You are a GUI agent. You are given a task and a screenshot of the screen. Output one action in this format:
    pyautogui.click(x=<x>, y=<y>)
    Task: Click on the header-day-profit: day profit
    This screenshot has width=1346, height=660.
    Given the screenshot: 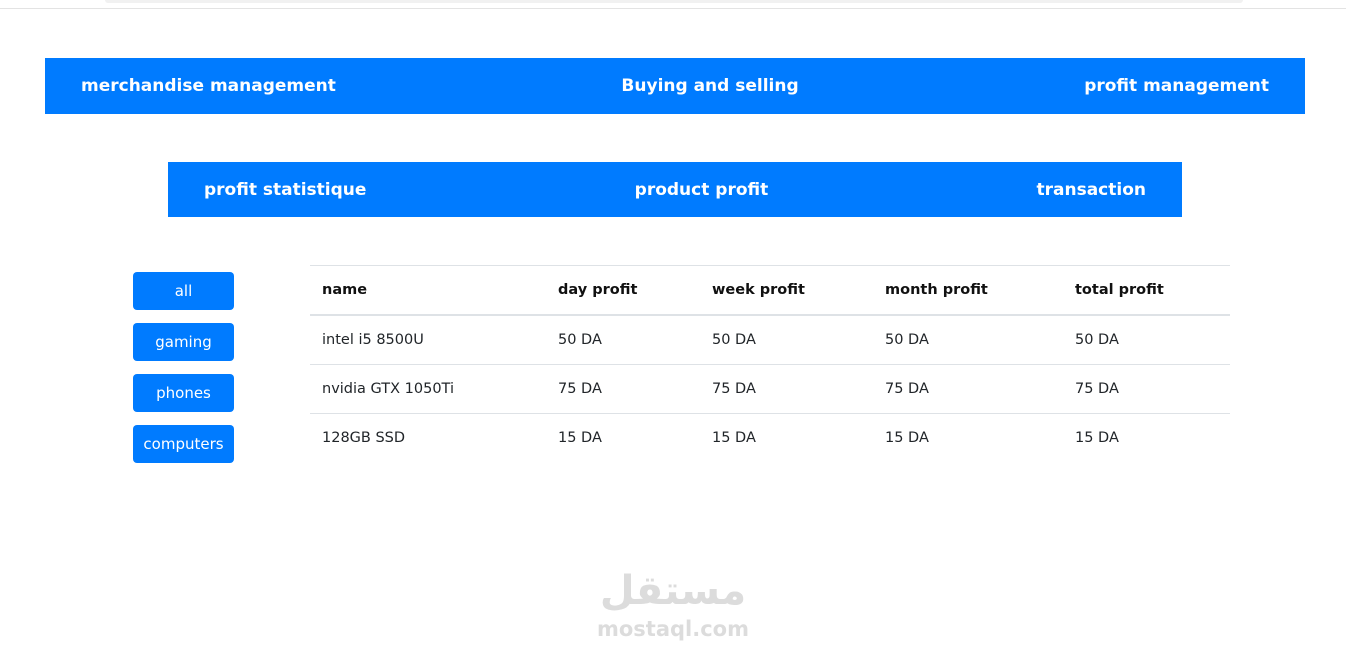 What is the action you would take?
    pyautogui.click(x=623, y=290)
    